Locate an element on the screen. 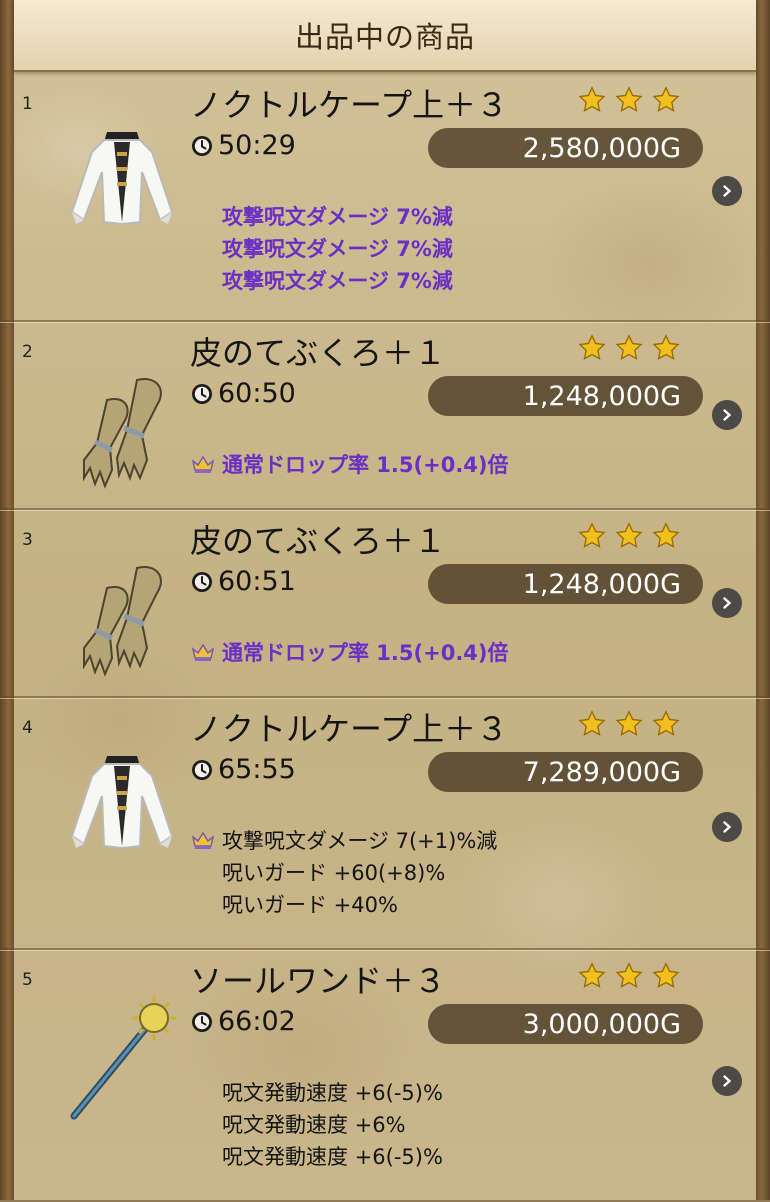 The image size is (770, 1202). price-text: 2,580,000G is located at coordinates (601, 148).